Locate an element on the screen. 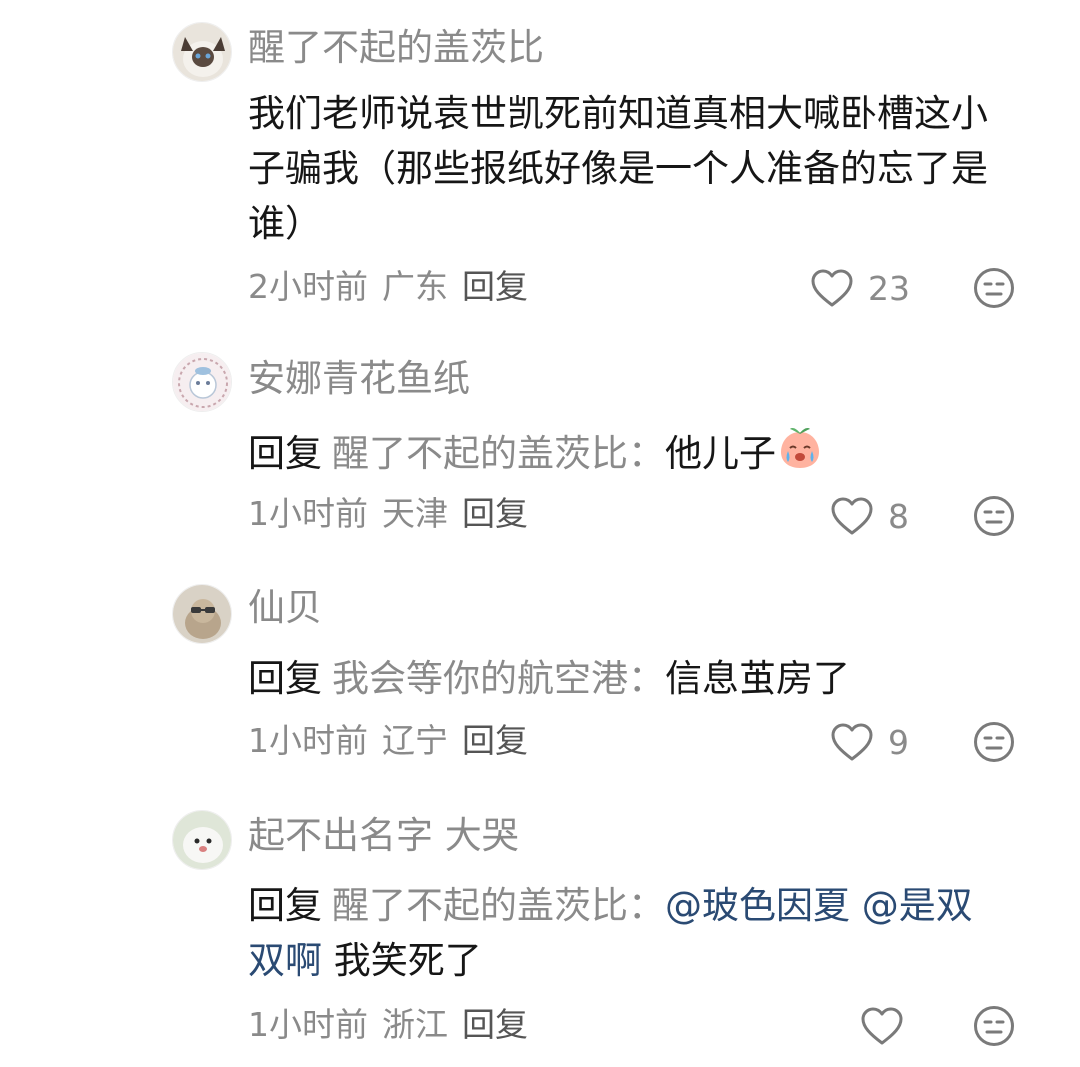 This screenshot has height=1067, width=1080. mention-link: @玻色因夏 is located at coordinates (757, 905).